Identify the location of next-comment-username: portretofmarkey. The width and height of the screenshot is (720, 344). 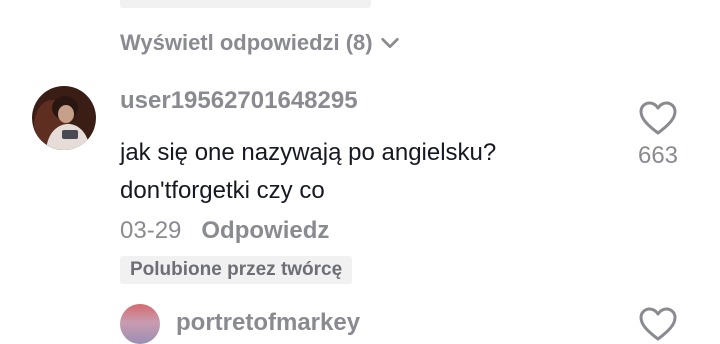
(268, 323).